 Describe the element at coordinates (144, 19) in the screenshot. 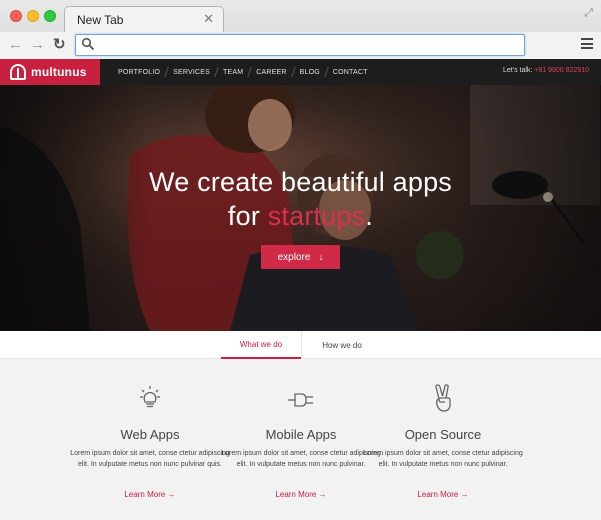

I see `browser-tab: New Tab ✕` at that location.